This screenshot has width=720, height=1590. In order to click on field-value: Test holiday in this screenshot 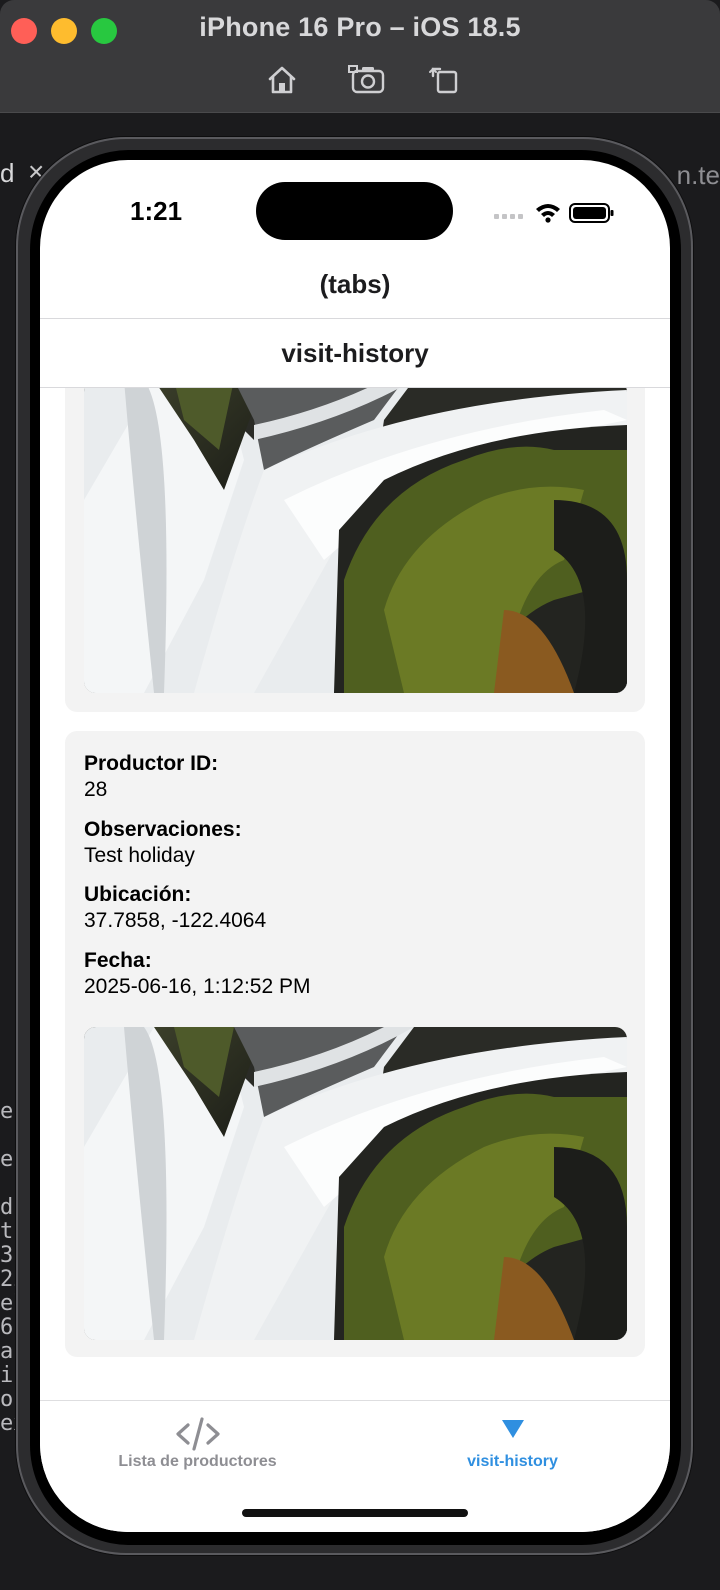, I will do `click(139, 855)`.